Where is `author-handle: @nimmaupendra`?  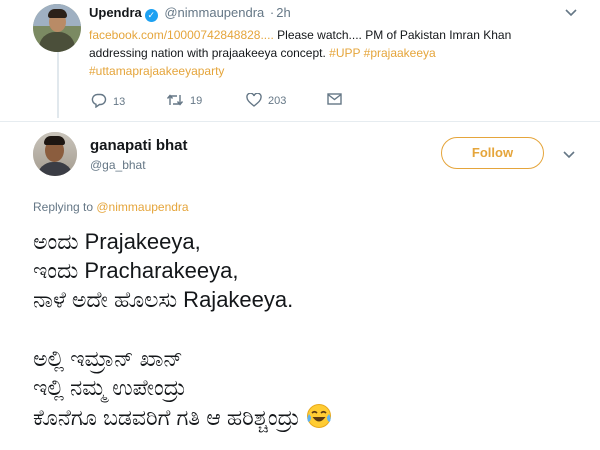
author-handle: @nimmaupendra is located at coordinates (214, 12).